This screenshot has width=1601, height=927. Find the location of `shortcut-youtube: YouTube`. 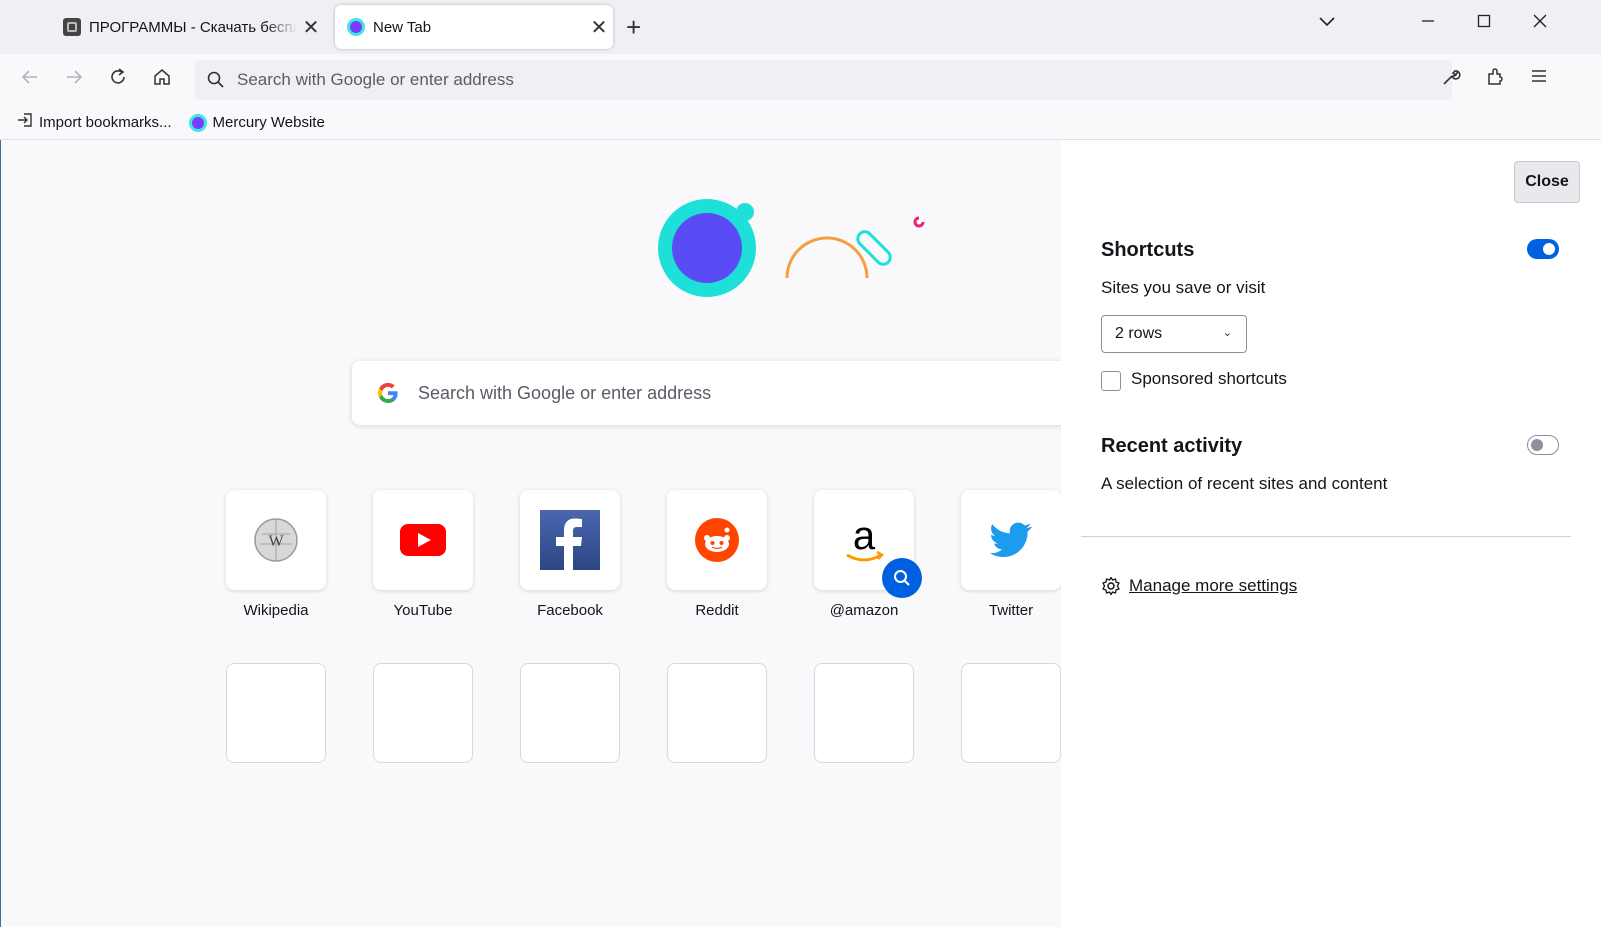

shortcut-youtube: YouTube is located at coordinates (423, 554).